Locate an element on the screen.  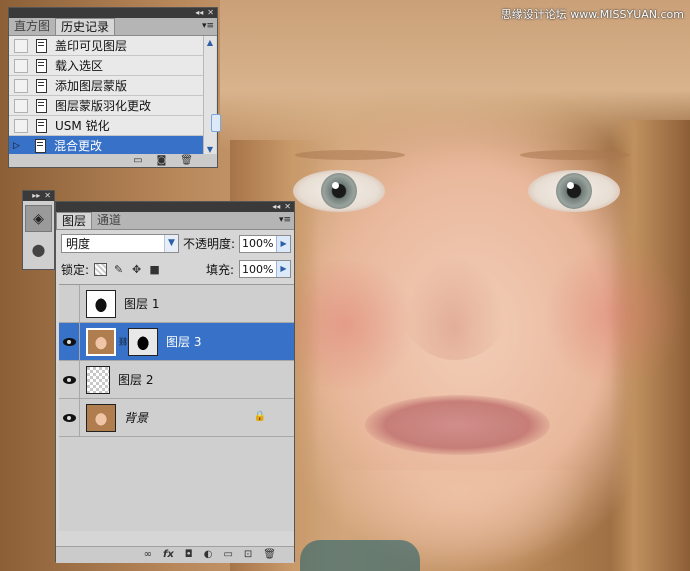
history-item-label: 载入选区 is located at coordinates (79, 66).